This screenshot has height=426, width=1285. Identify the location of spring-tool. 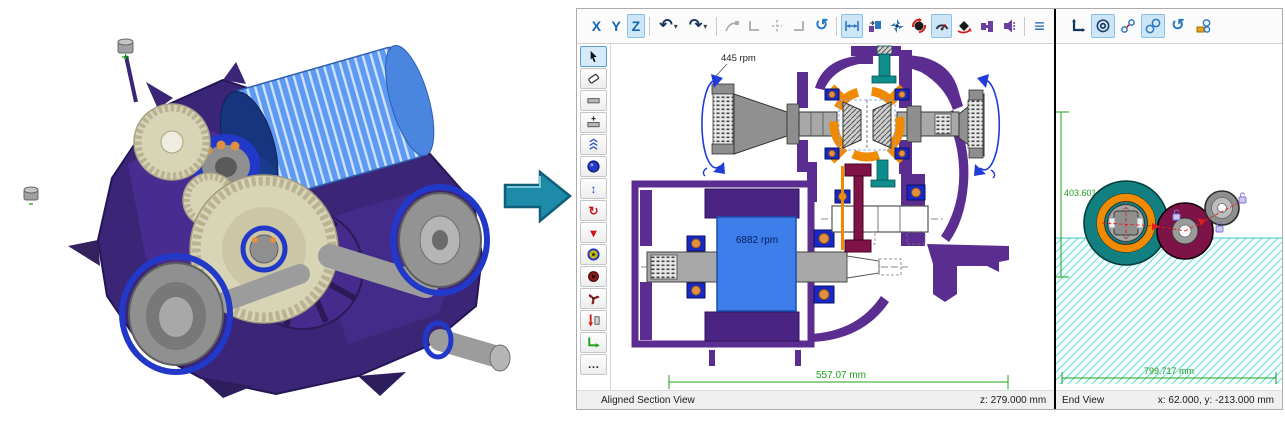
(593, 144).